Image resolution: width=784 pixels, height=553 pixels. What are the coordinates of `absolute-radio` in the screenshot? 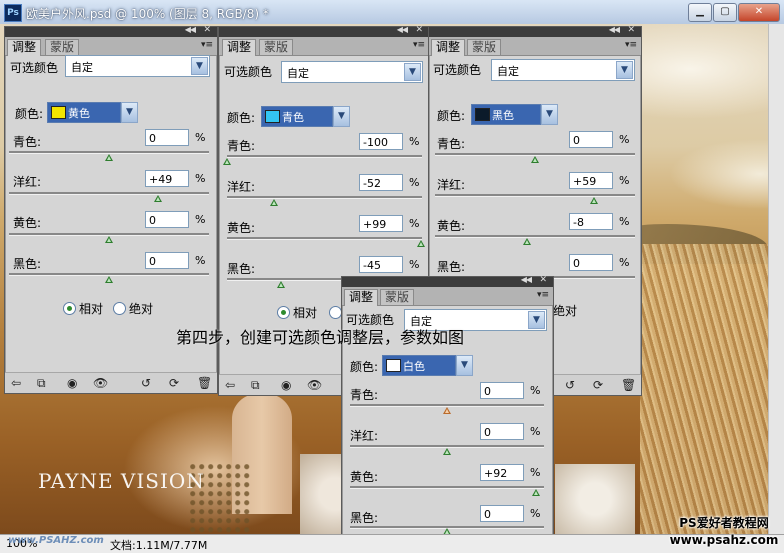 It's located at (119, 308).